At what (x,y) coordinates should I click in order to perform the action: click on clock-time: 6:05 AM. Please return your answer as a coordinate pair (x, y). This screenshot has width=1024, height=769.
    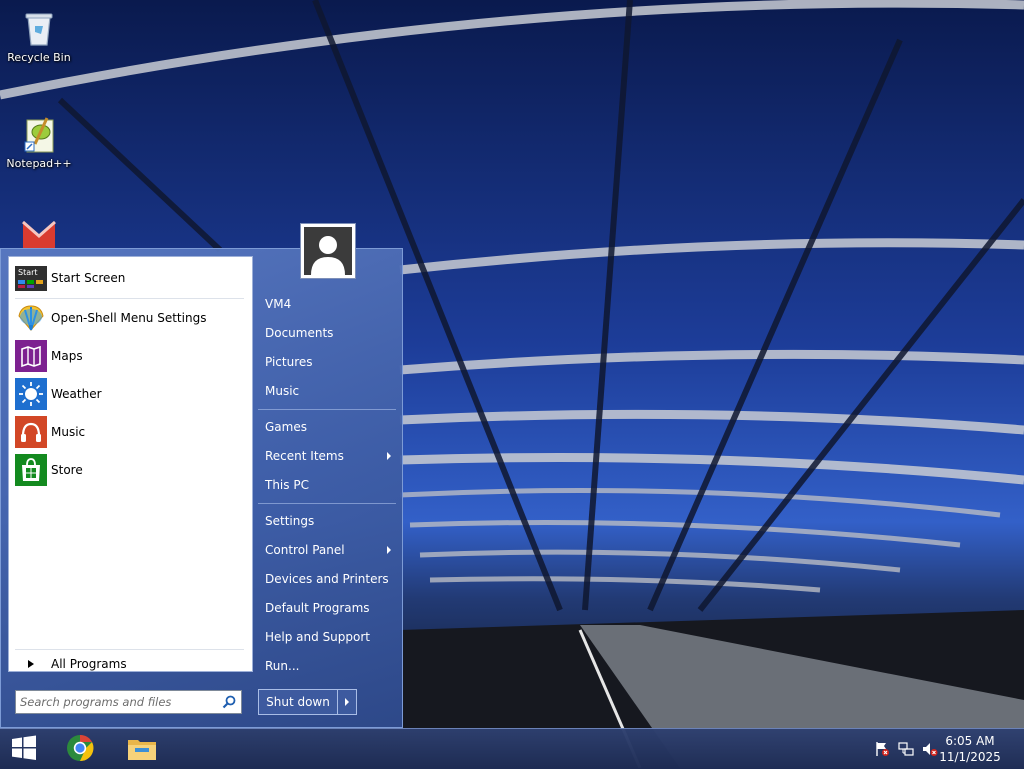
    Looking at the image, I should click on (970, 741).